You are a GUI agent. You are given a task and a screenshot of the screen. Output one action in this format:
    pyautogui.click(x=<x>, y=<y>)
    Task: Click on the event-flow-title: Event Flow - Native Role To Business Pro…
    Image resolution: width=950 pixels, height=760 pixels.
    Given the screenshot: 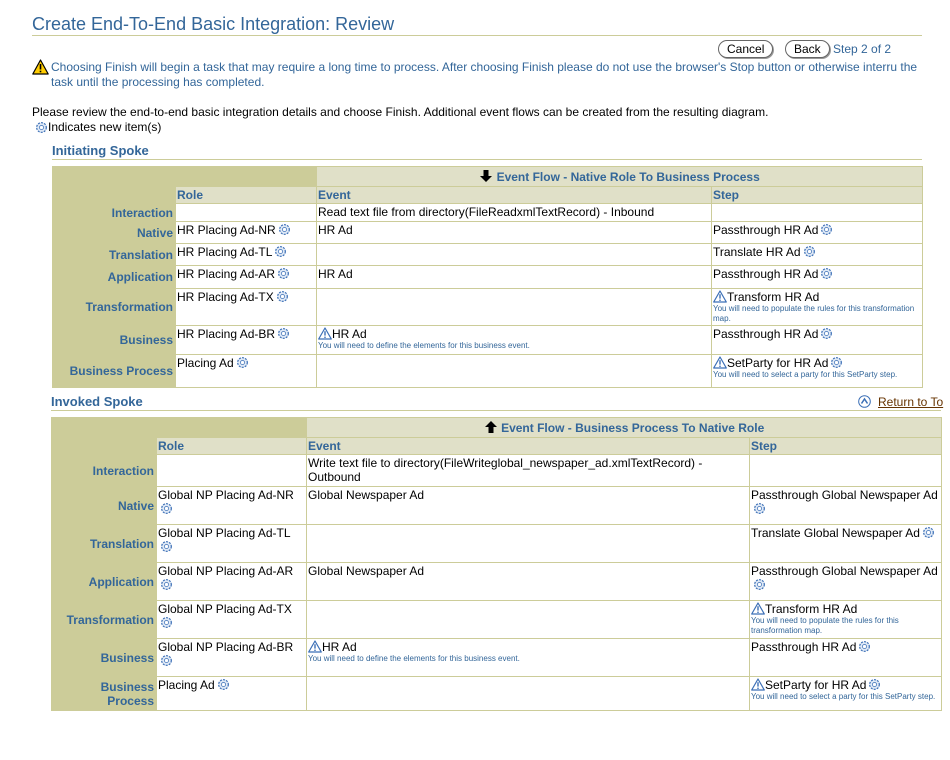 What is the action you would take?
    pyautogui.click(x=628, y=177)
    